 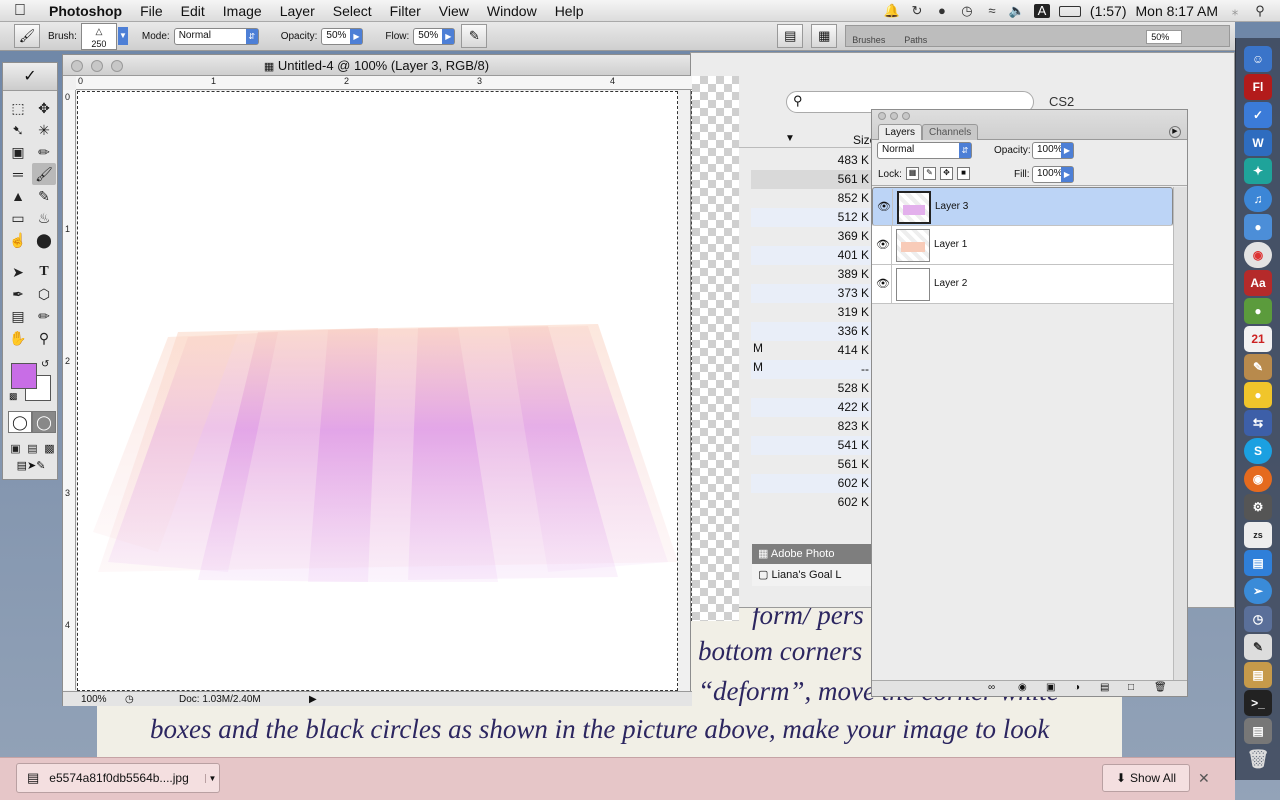 What do you see at coordinates (97, 66) in the screenshot?
I see `minimize-window-button` at bounding box center [97, 66].